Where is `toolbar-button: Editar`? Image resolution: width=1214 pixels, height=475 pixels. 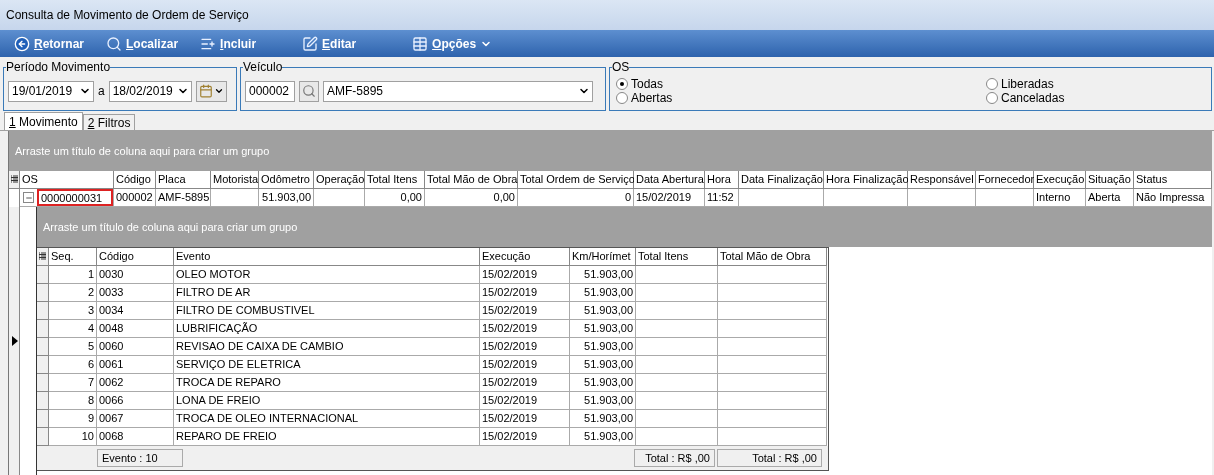
toolbar-button: Editar is located at coordinates (329, 43).